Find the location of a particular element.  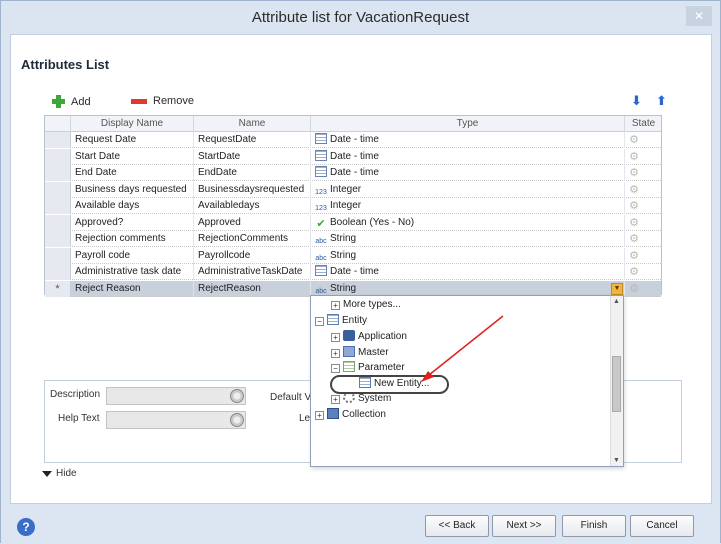

header-state: State is located at coordinates (643, 124).